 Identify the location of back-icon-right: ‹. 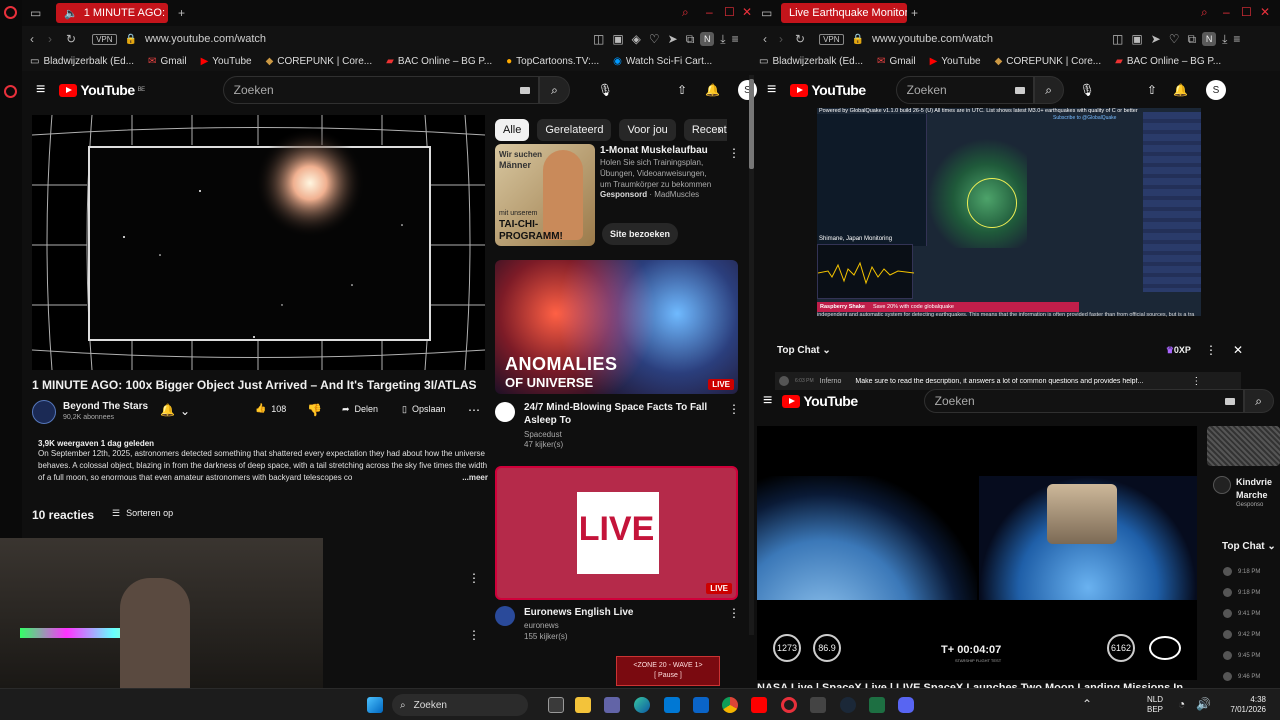
(765, 39).